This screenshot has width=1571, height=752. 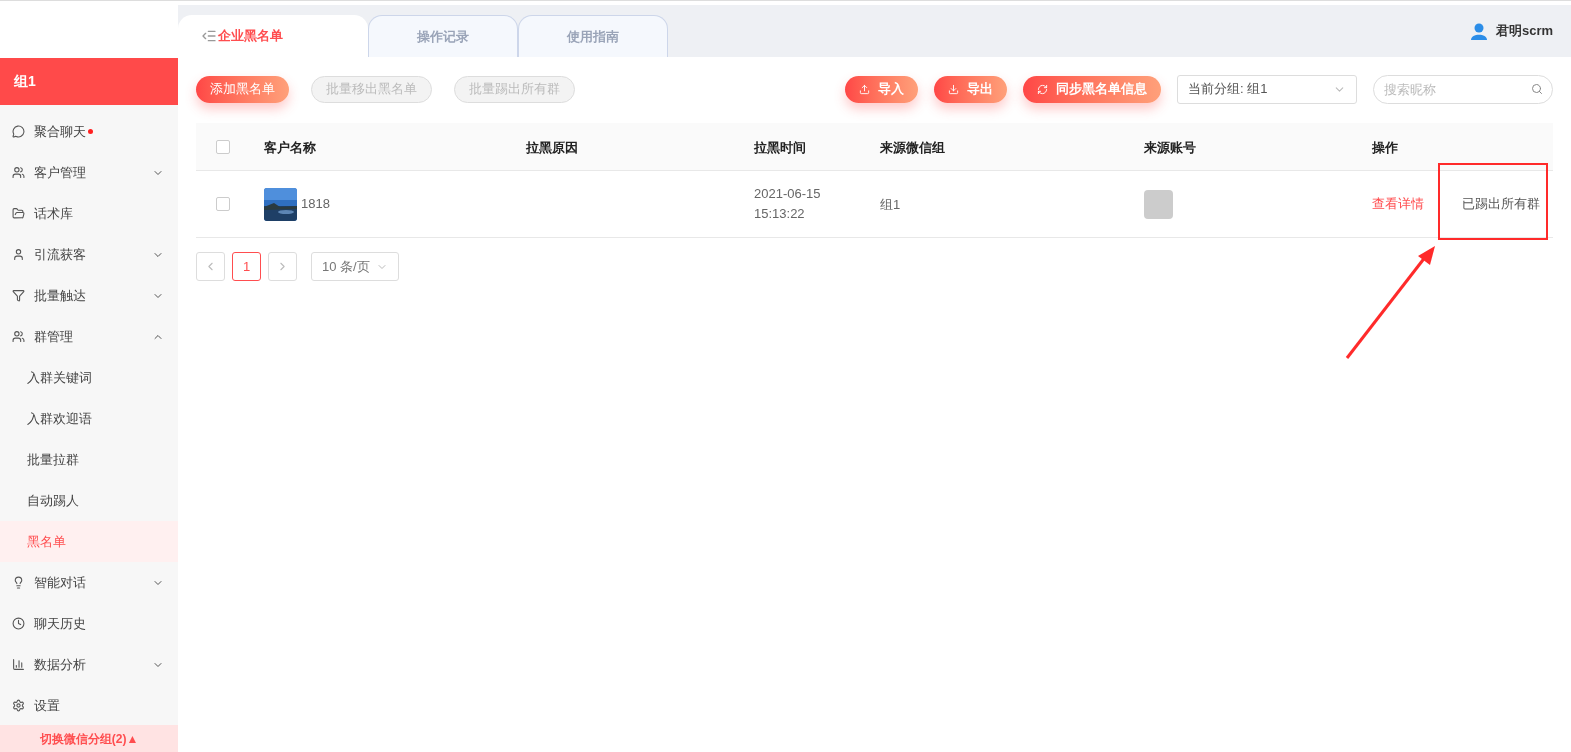 I want to click on sidebar-item: 聊天历史, so click(x=89, y=623).